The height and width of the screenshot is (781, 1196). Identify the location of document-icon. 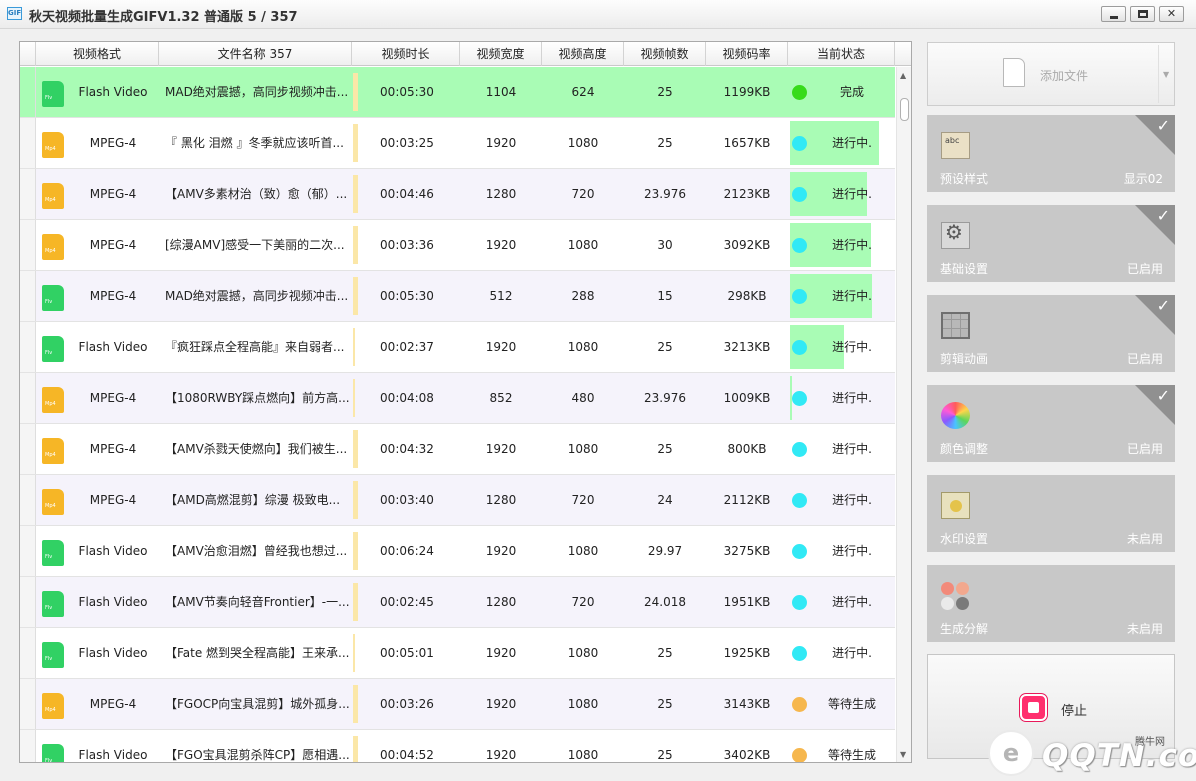
(1014, 72).